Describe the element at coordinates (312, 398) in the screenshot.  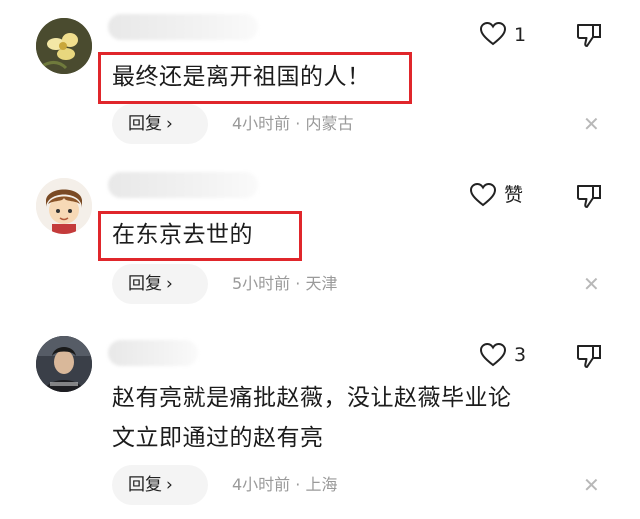
I see `comment-text-line-1: 赵有亮就是痛批赵薇，没让赵薇毕业论` at that location.